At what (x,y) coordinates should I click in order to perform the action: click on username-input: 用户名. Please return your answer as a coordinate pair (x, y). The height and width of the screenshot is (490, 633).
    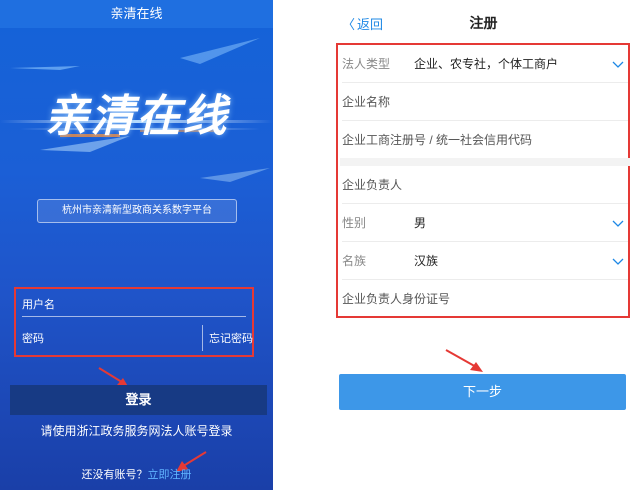
    Looking at the image, I should click on (134, 305).